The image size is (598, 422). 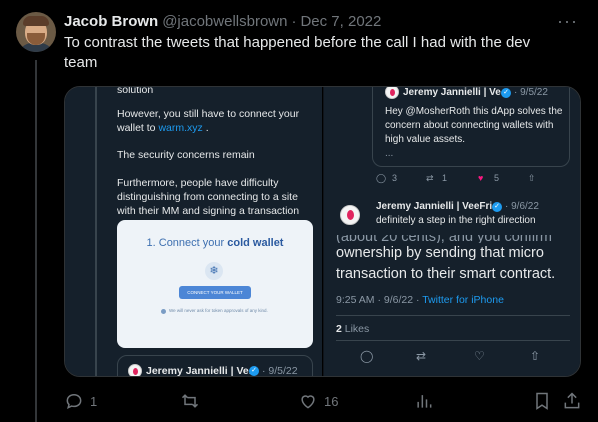 I want to click on views-icon, so click(x=424, y=401).